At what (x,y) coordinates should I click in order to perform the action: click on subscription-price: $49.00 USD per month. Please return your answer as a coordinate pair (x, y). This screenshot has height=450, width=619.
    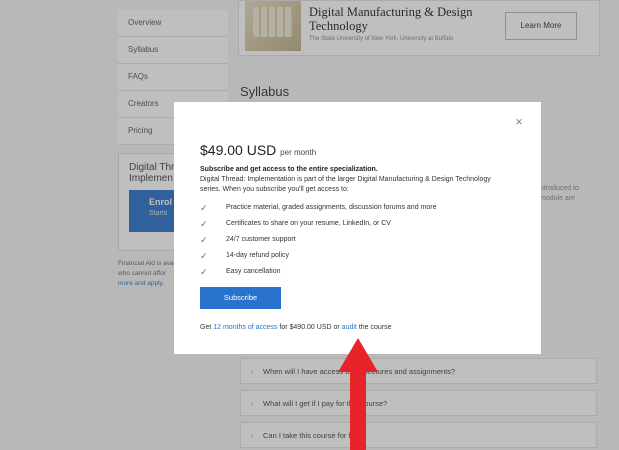
    Looking at the image, I should click on (258, 150).